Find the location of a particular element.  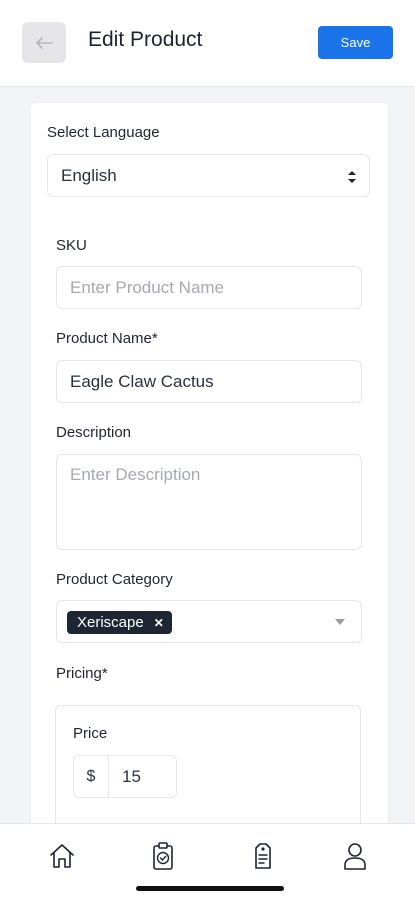

description-label: Description is located at coordinates (94, 432).